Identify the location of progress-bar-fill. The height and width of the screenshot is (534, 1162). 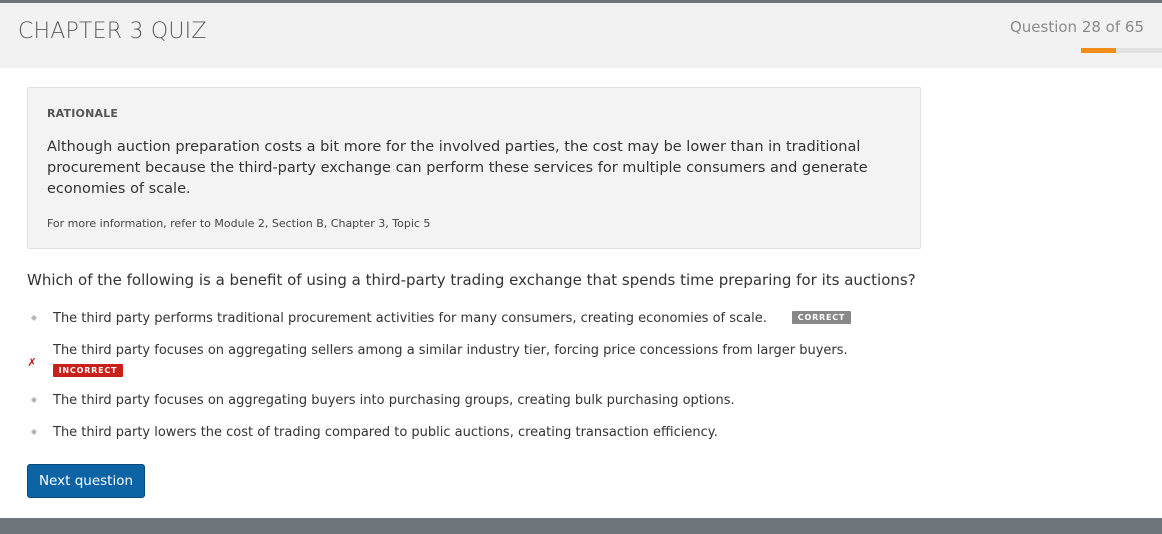
(1098, 50).